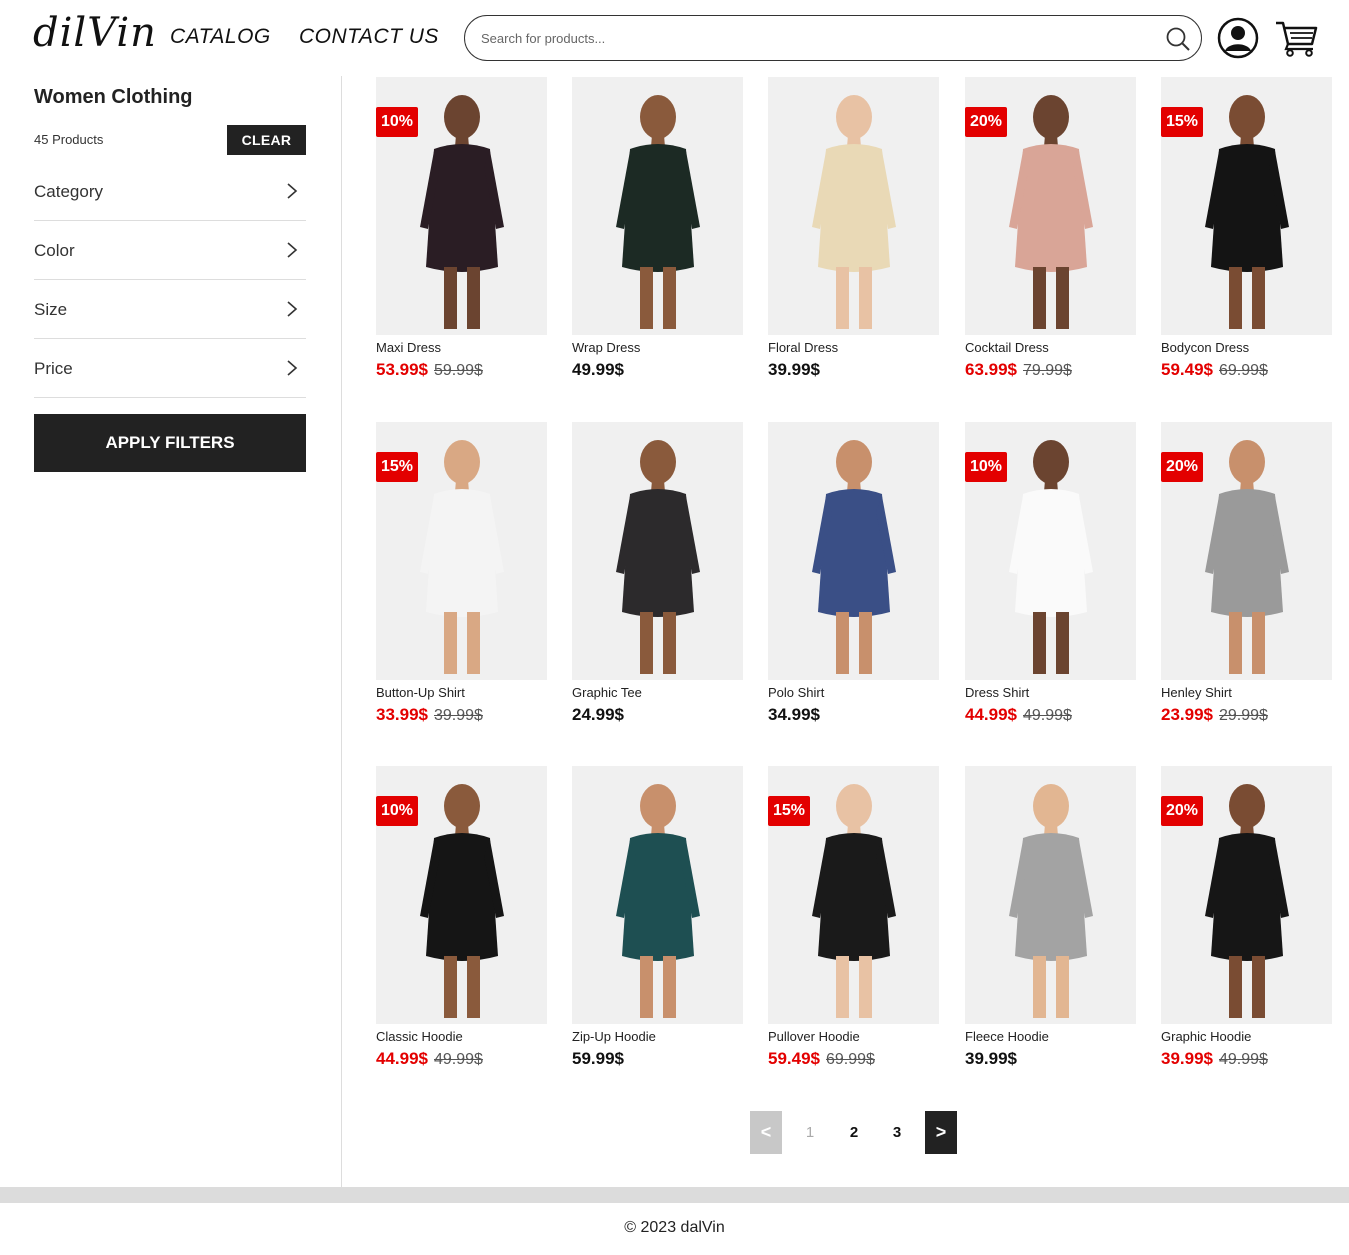 This screenshot has width=1349, height=1255. Describe the element at coordinates (810, 1132) in the screenshot. I see `pagination-page-1: 1` at that location.